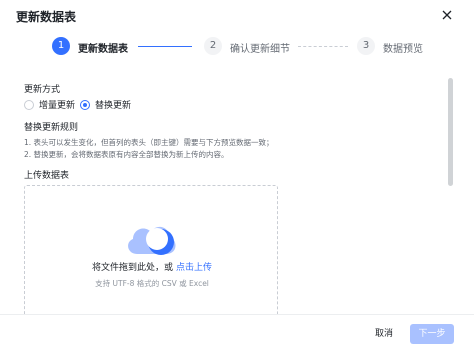  Describe the element at coordinates (29, 104) in the screenshot. I see `radio-indicator` at that location.